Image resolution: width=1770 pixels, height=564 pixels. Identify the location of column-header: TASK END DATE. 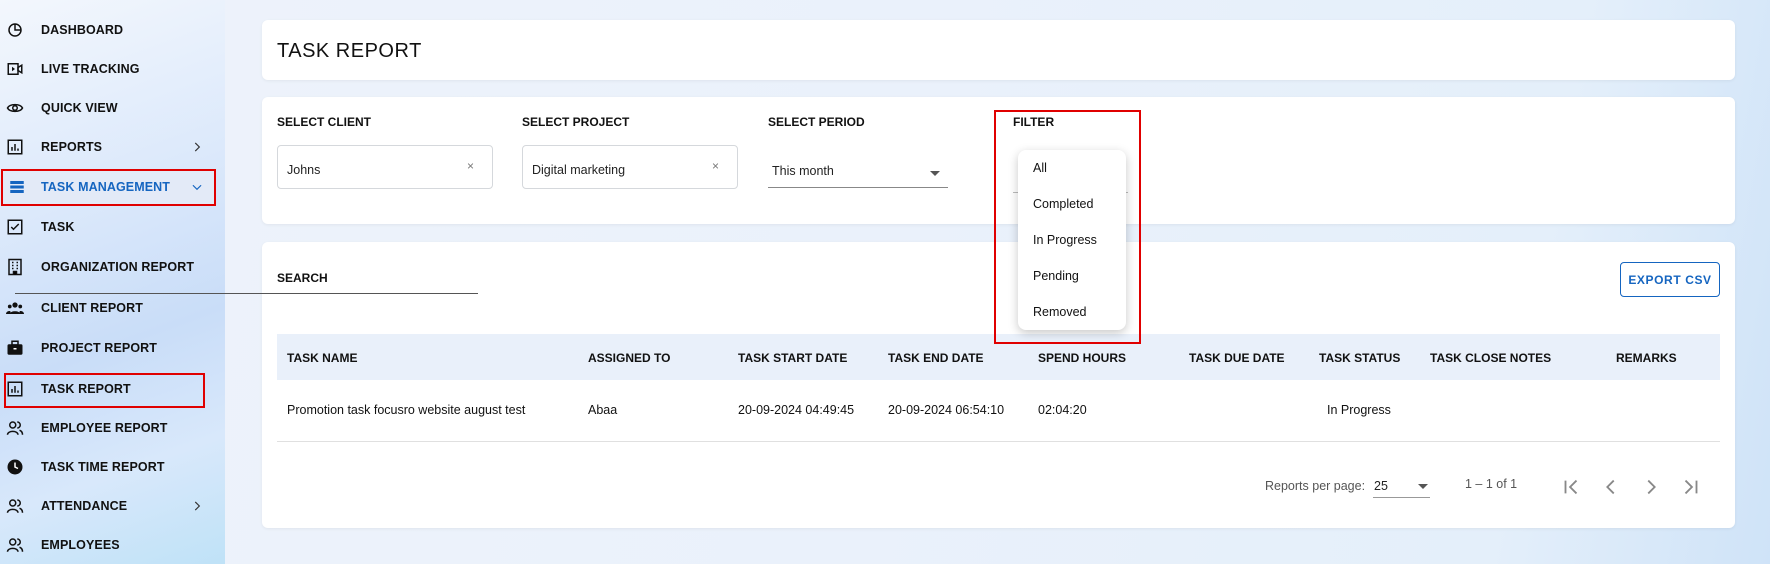
(936, 358).